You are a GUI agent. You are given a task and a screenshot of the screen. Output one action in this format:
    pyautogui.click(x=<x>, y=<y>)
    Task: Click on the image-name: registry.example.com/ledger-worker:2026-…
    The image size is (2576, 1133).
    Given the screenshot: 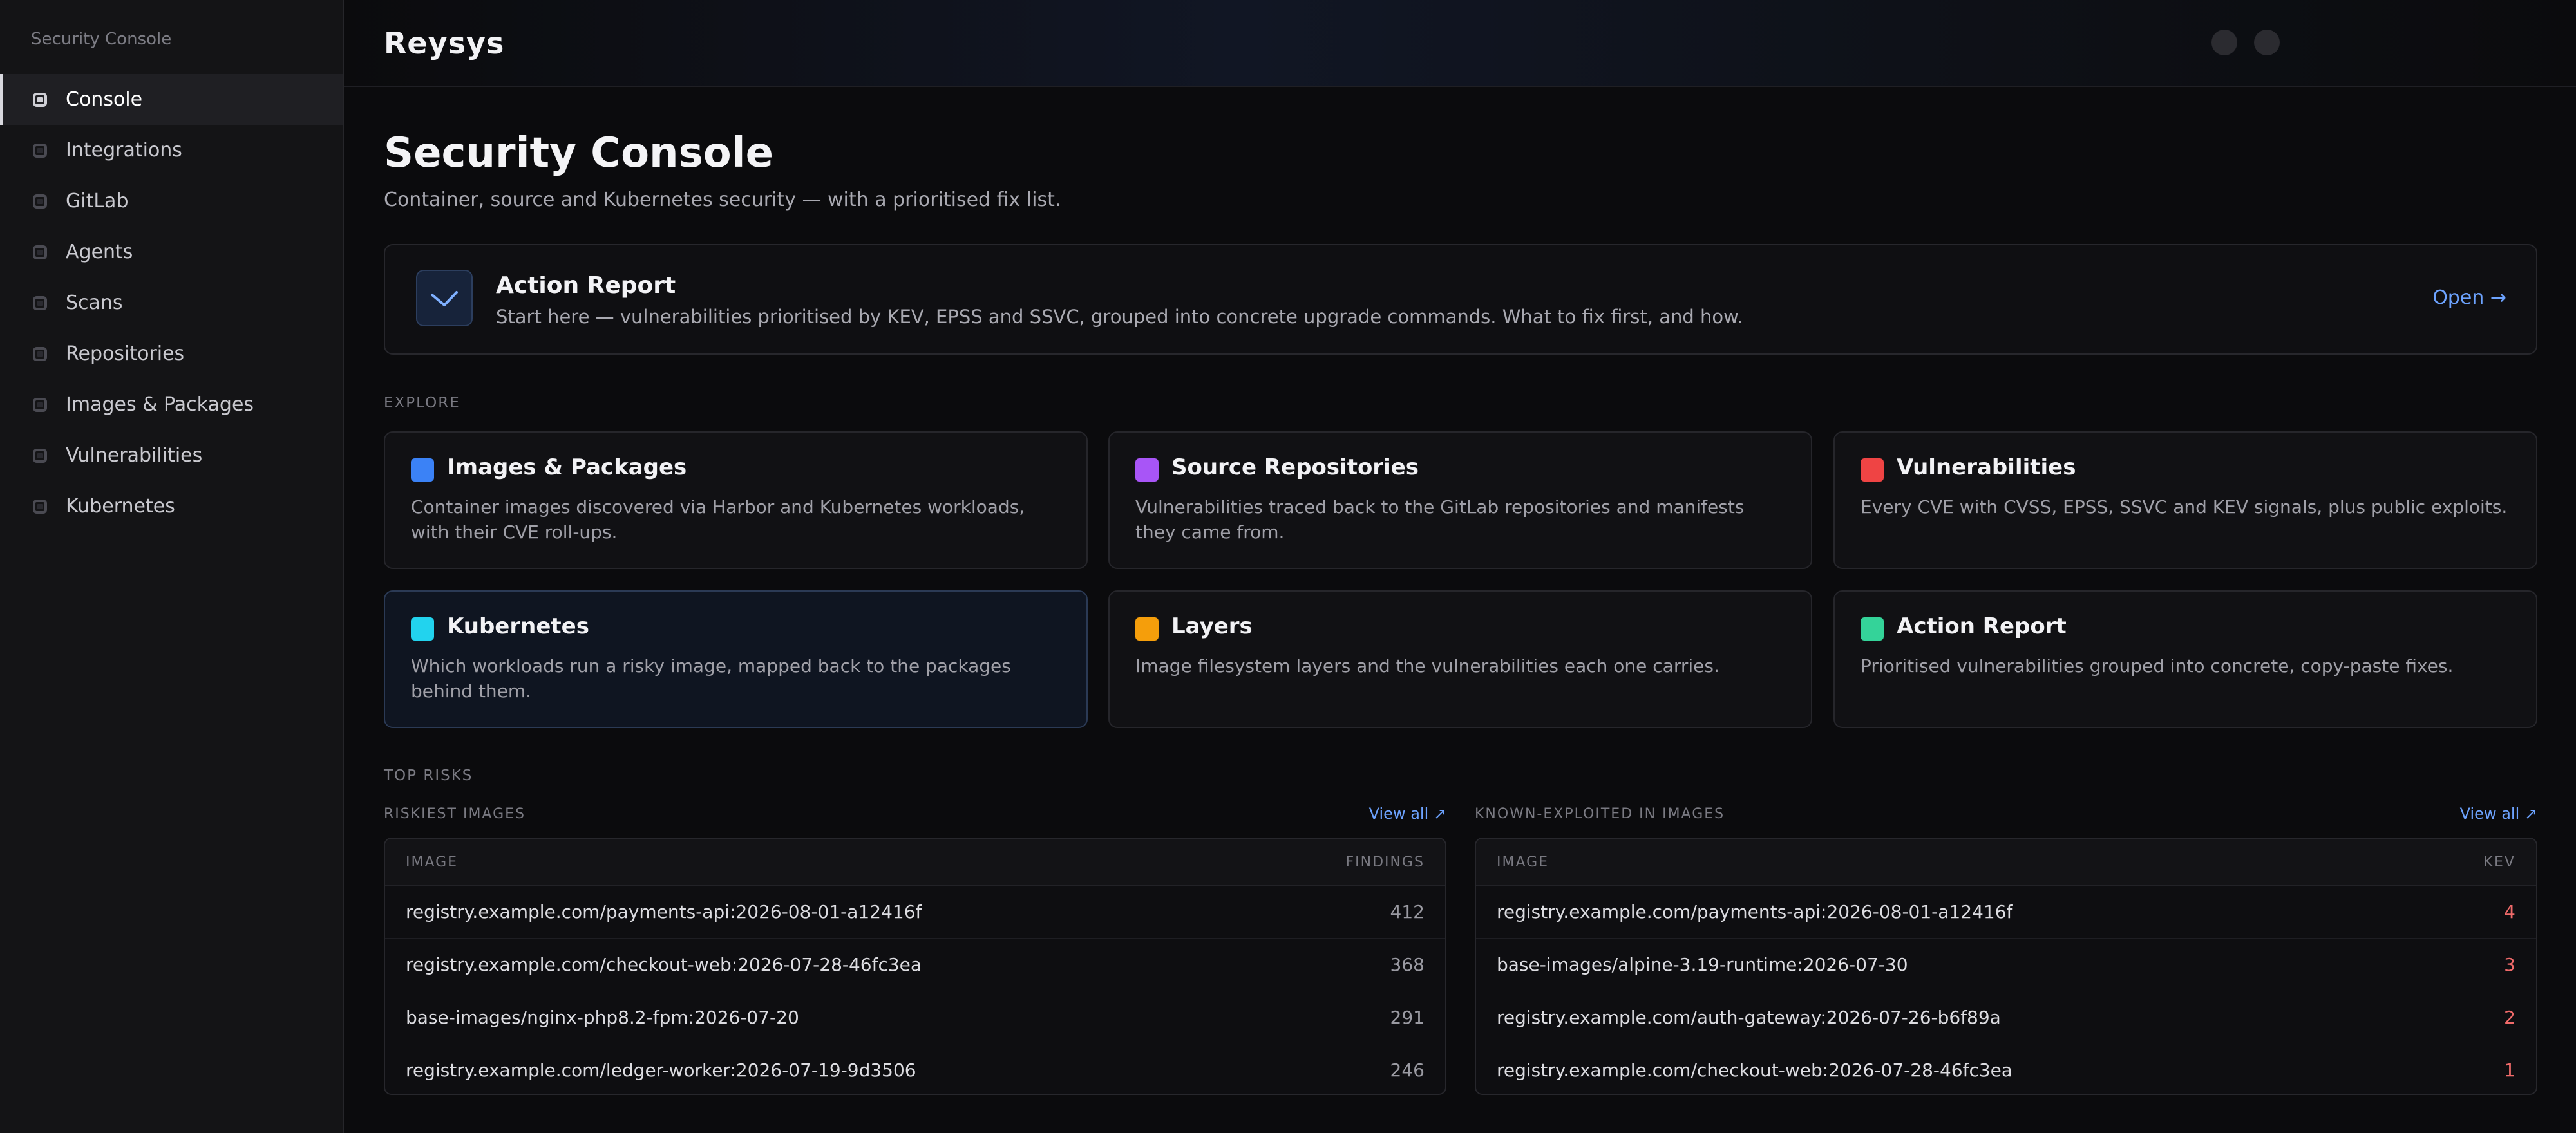 What is the action you would take?
    pyautogui.click(x=661, y=1070)
    